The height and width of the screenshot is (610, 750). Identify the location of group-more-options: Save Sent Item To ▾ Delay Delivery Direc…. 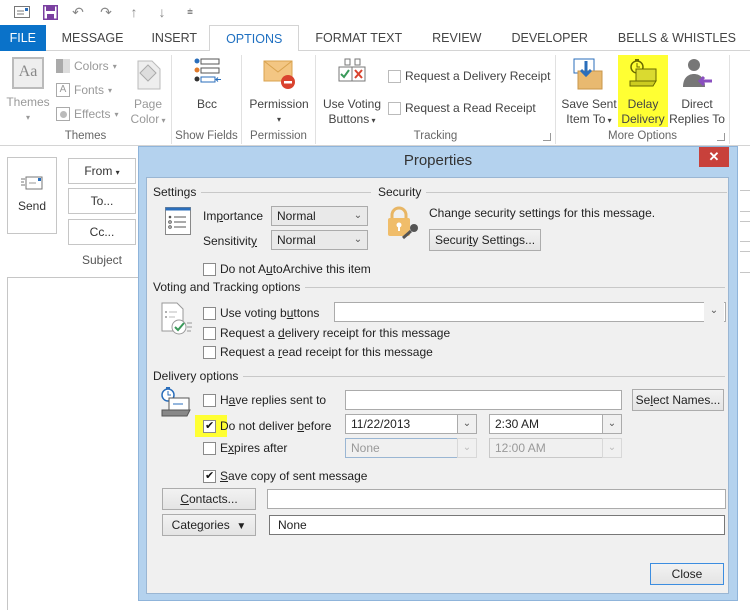
(643, 99).